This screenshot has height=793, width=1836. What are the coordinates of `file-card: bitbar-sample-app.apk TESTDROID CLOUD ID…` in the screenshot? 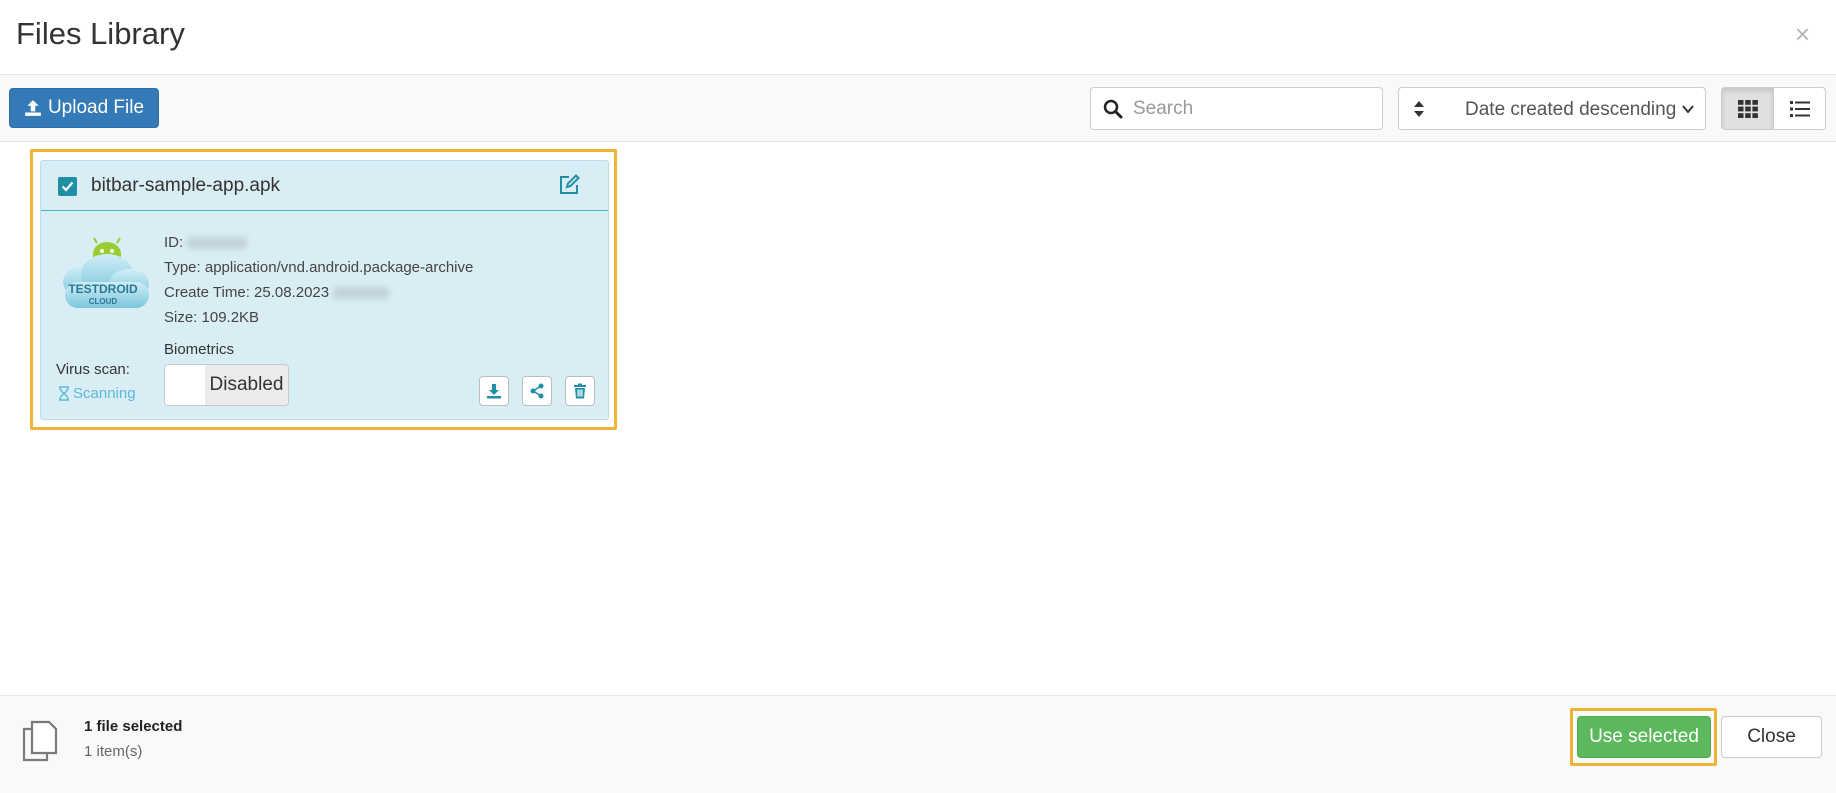 It's located at (324, 290).